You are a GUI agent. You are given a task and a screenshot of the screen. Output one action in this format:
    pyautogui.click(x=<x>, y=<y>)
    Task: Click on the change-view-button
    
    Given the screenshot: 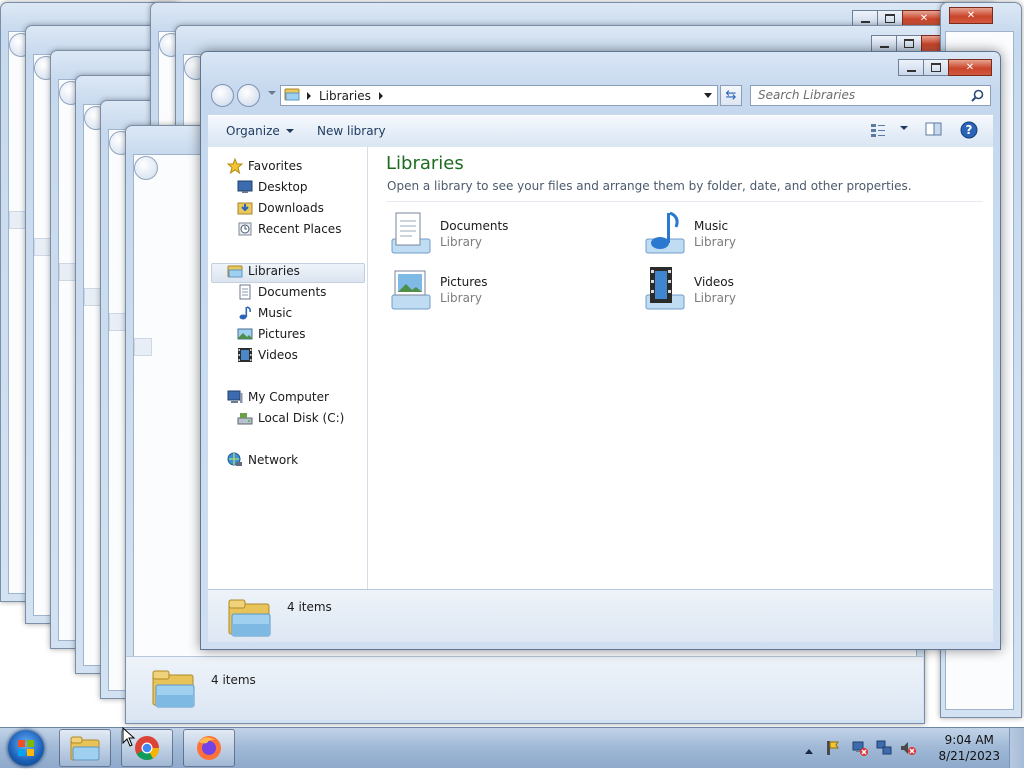 What is the action you would take?
    pyautogui.click(x=879, y=131)
    